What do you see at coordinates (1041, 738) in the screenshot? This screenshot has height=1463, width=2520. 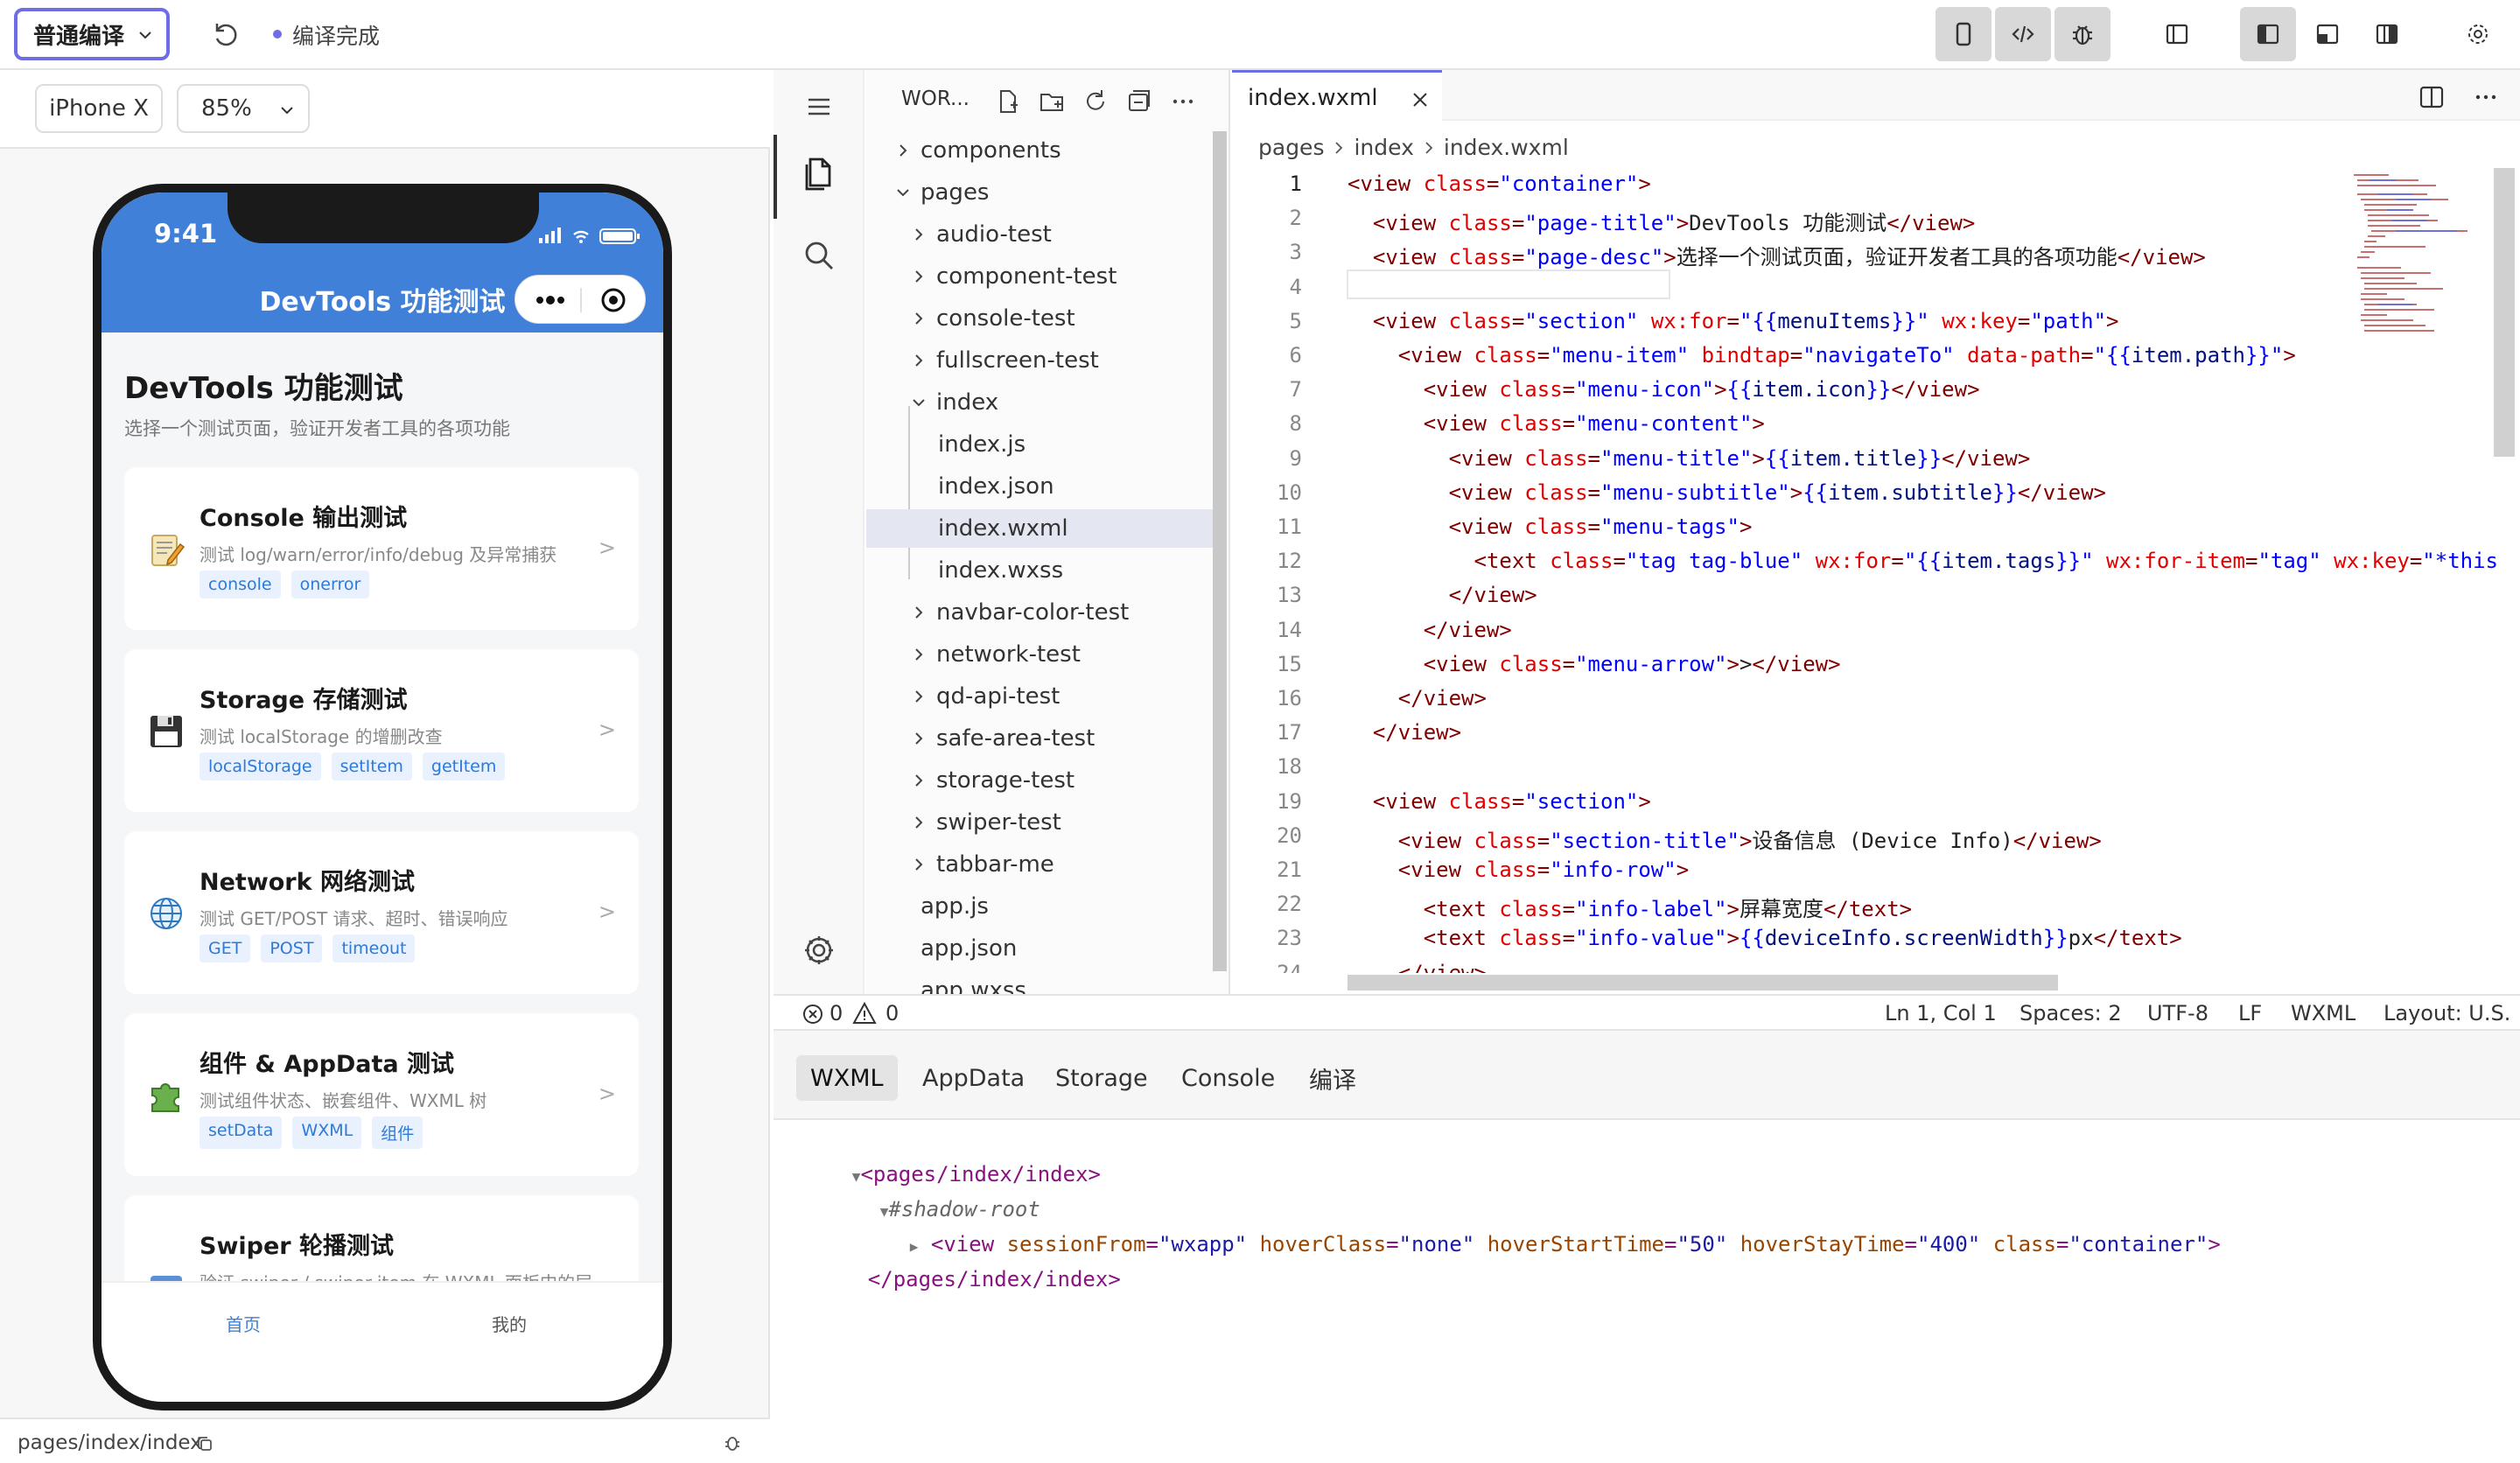 I see `tree-item: safe-area-test` at bounding box center [1041, 738].